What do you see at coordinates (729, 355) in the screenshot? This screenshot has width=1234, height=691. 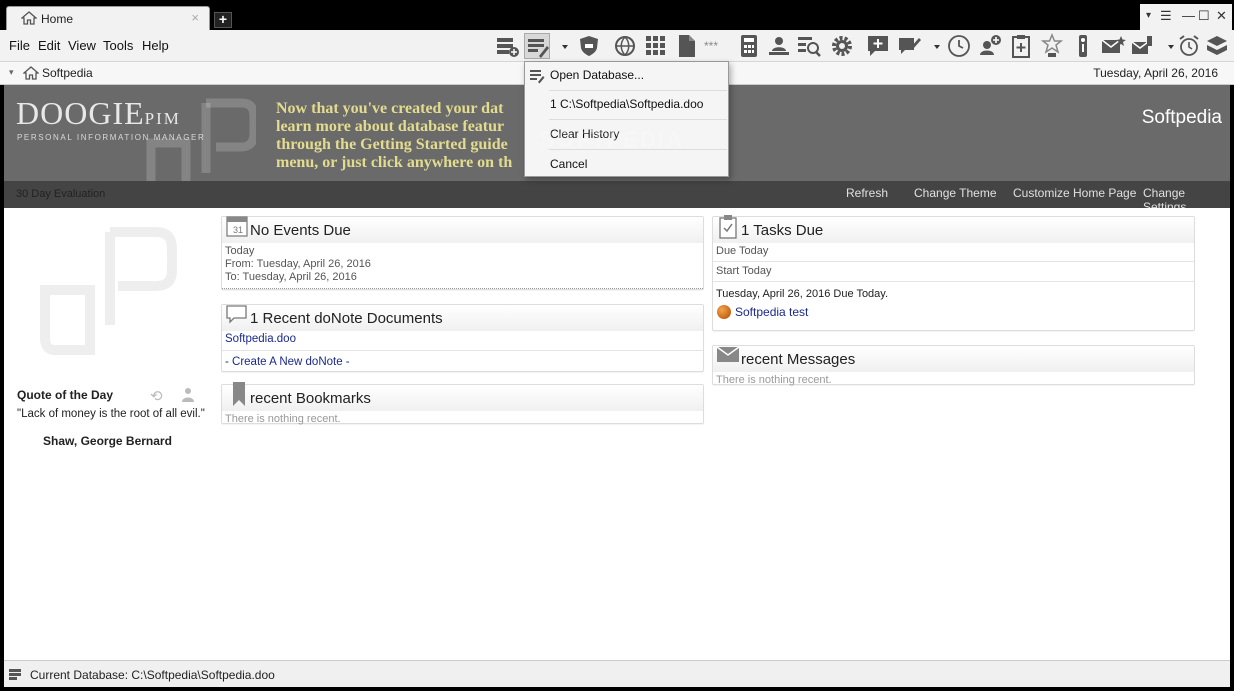 I see `envelope-icon` at bounding box center [729, 355].